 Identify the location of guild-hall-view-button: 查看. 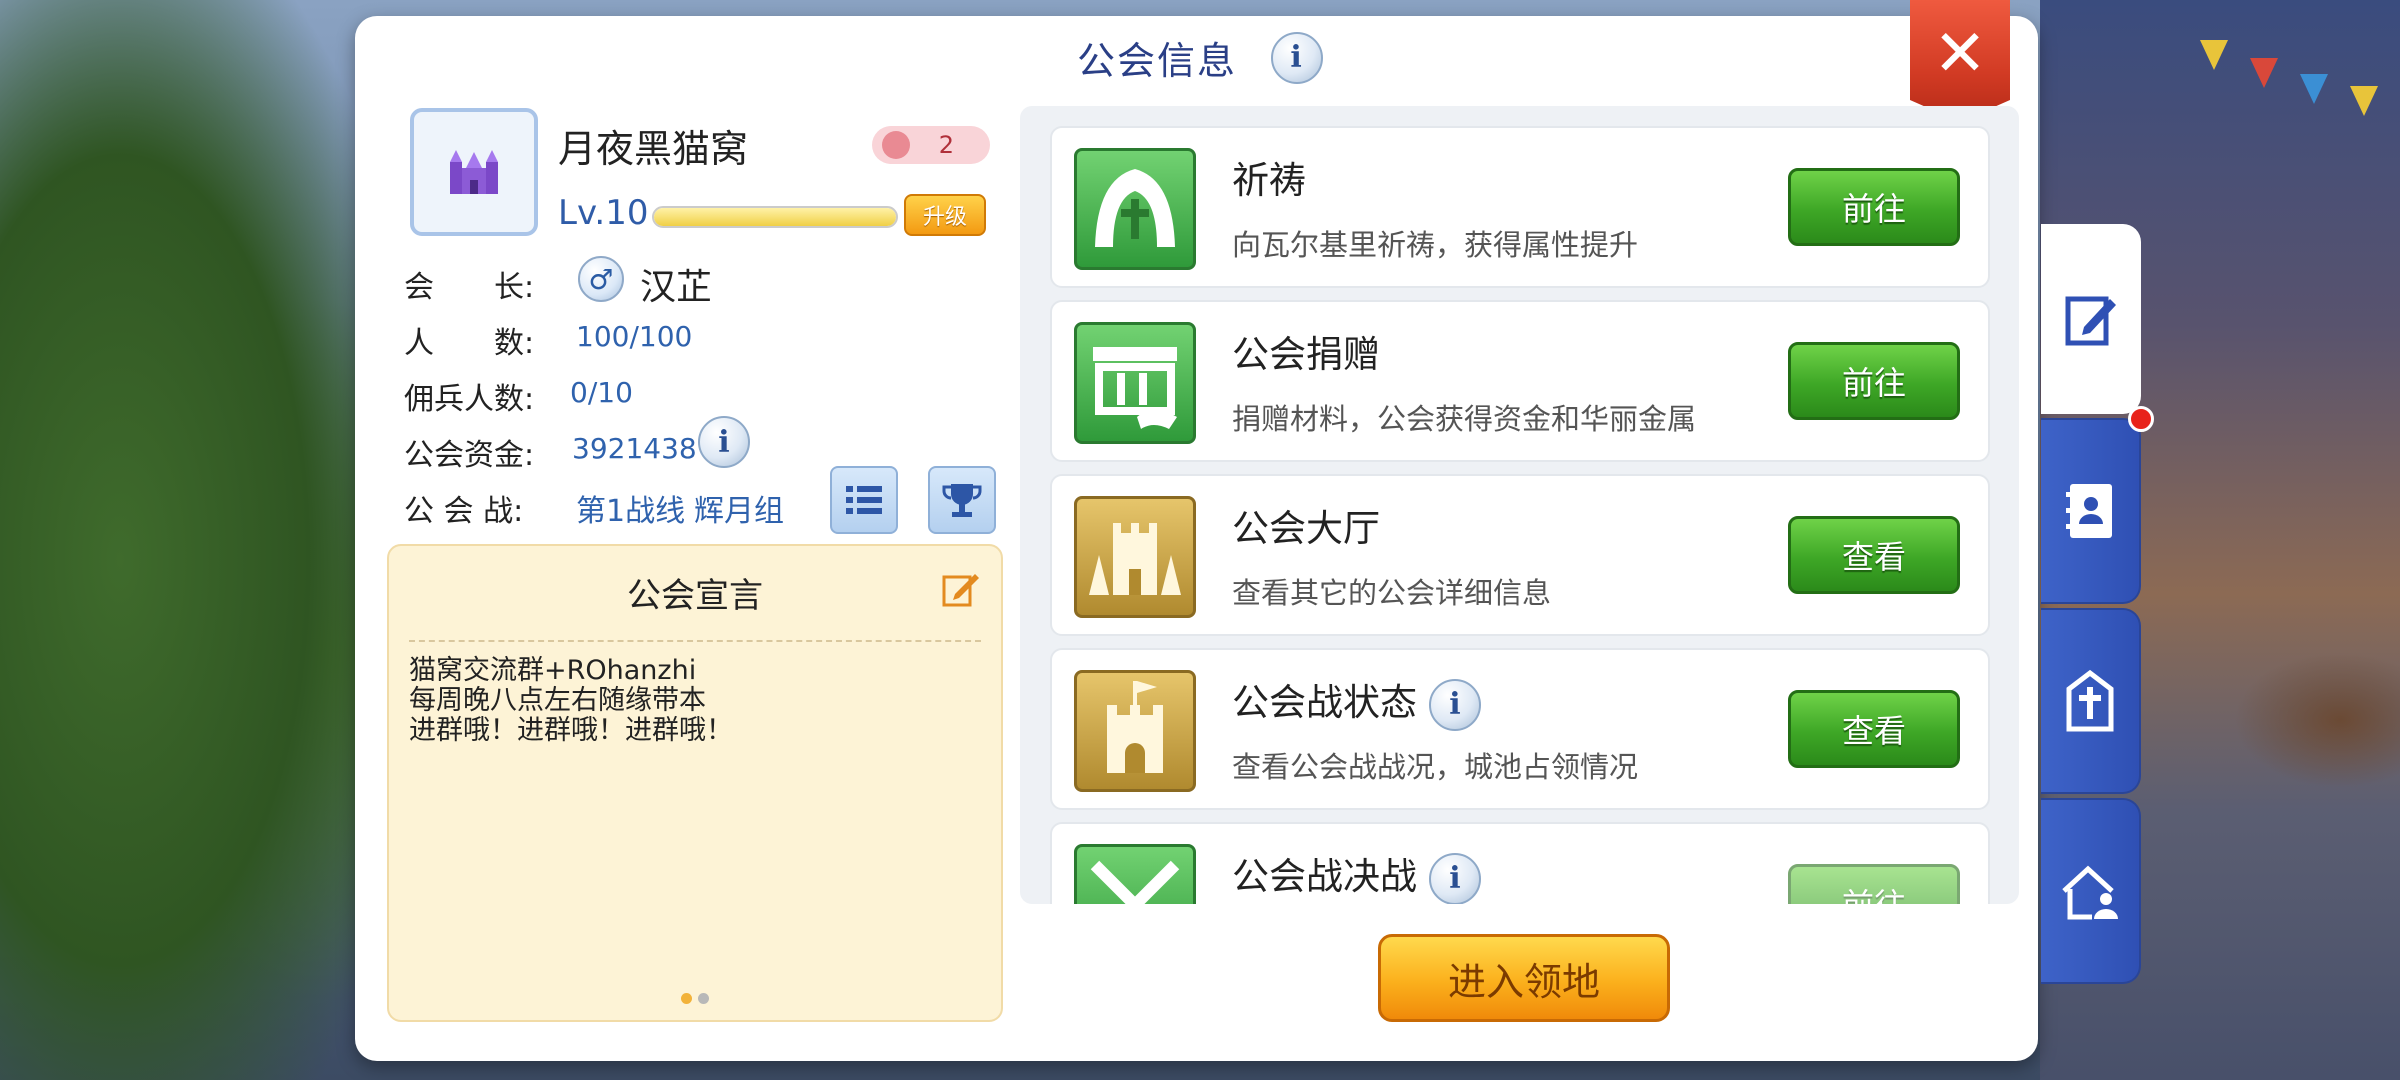
(1874, 555).